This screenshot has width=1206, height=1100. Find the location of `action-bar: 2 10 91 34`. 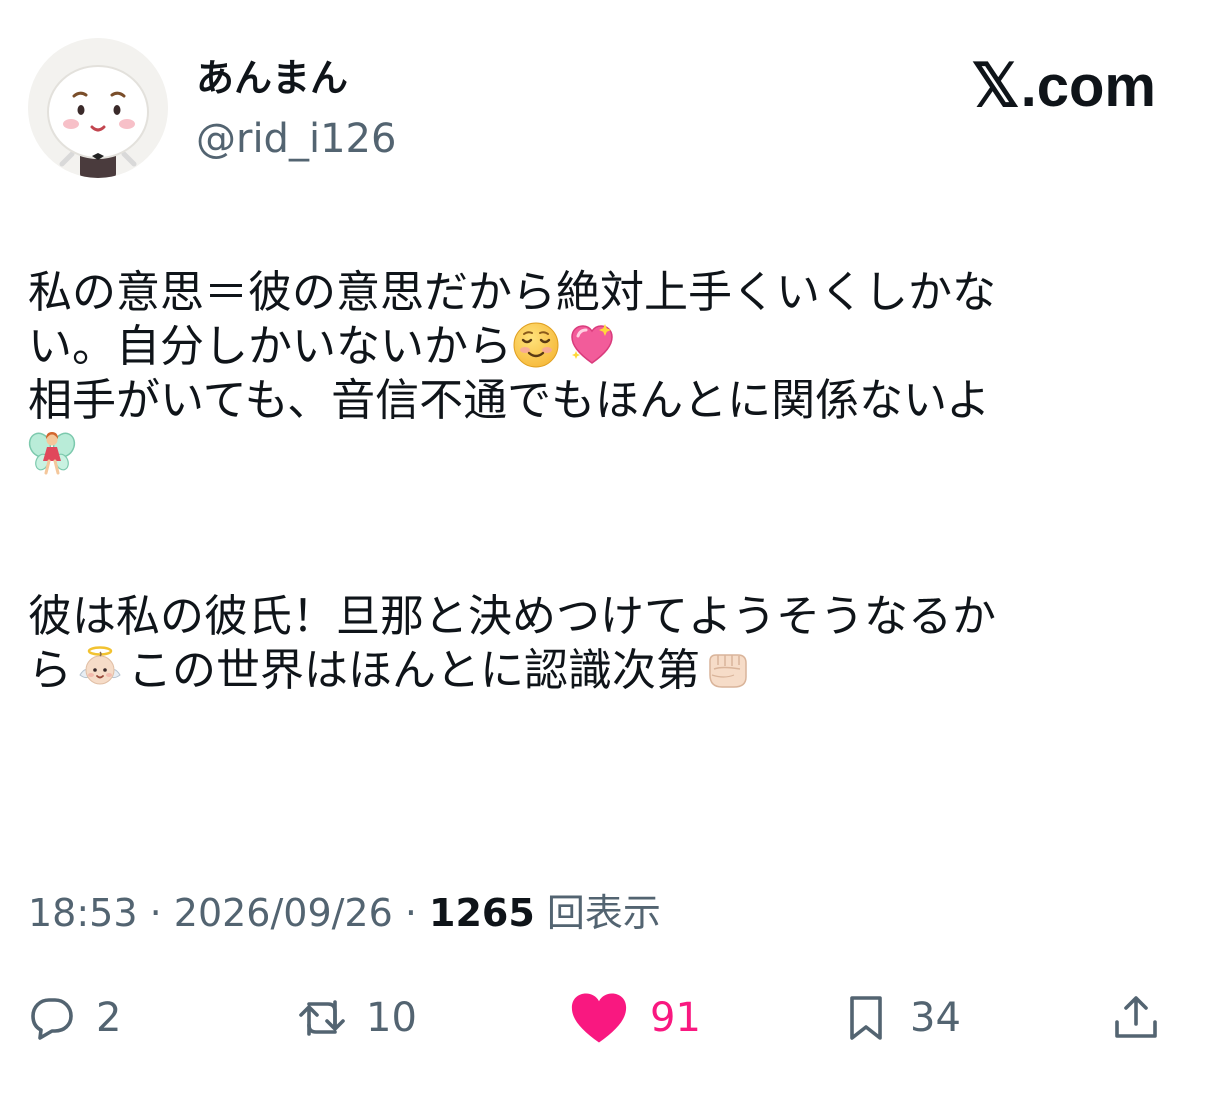

action-bar: 2 10 91 34 is located at coordinates (603, 1018).